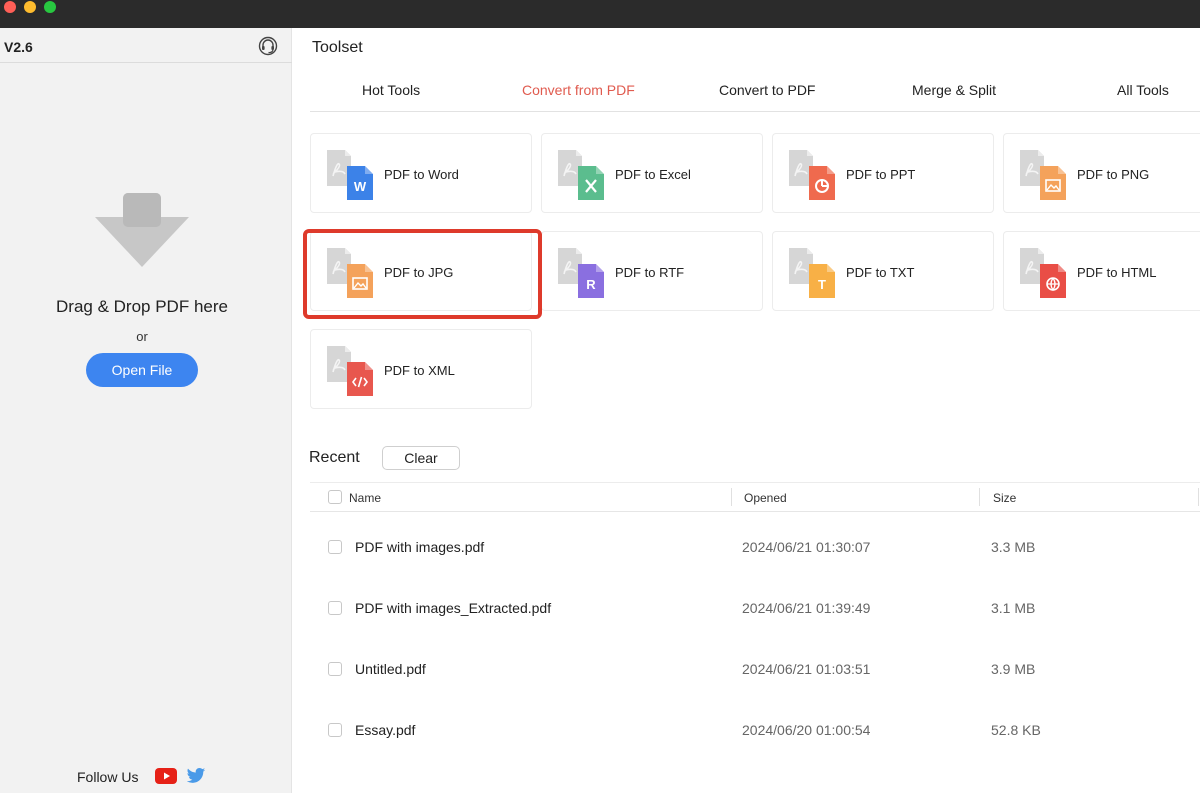 Image resolution: width=1200 pixels, height=793 pixels. Describe the element at coordinates (812, 273) in the screenshot. I see `txt-file-icon: T` at that location.